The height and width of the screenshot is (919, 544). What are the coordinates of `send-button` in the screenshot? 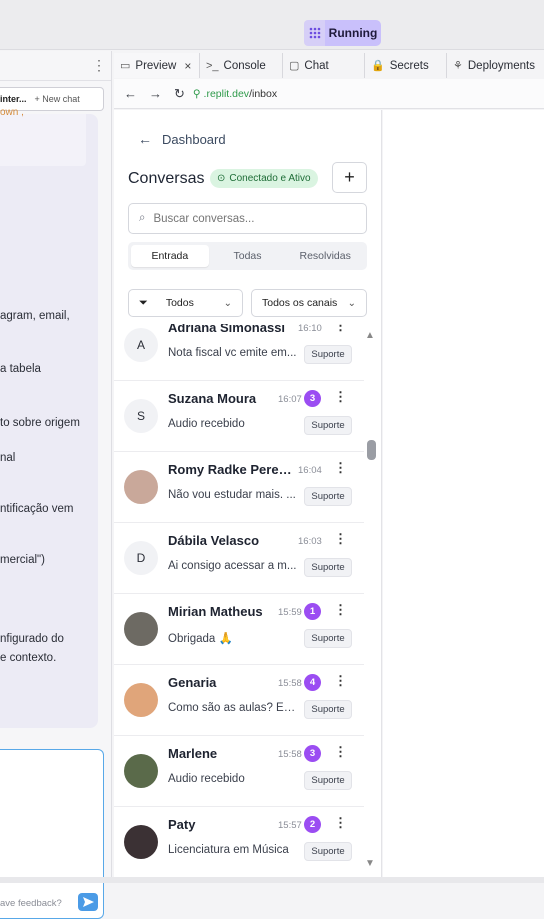 It's located at (88, 902).